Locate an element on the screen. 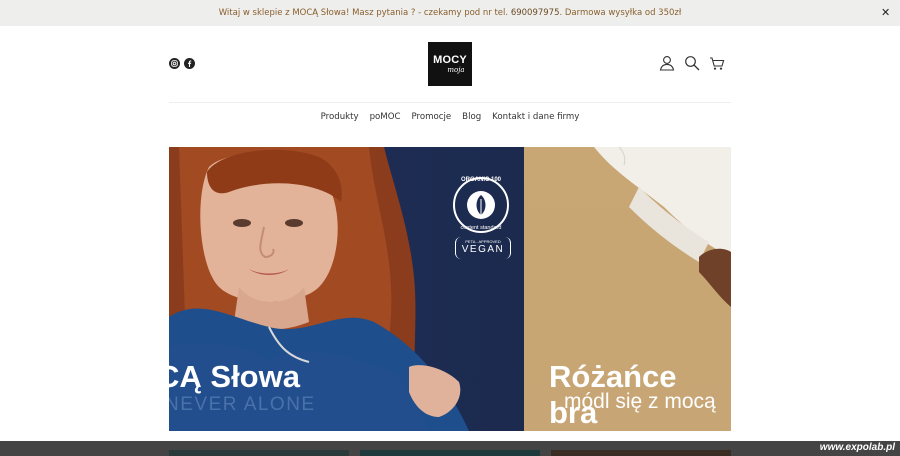  organic-badge-subtitle: content standard is located at coordinates (481, 228).